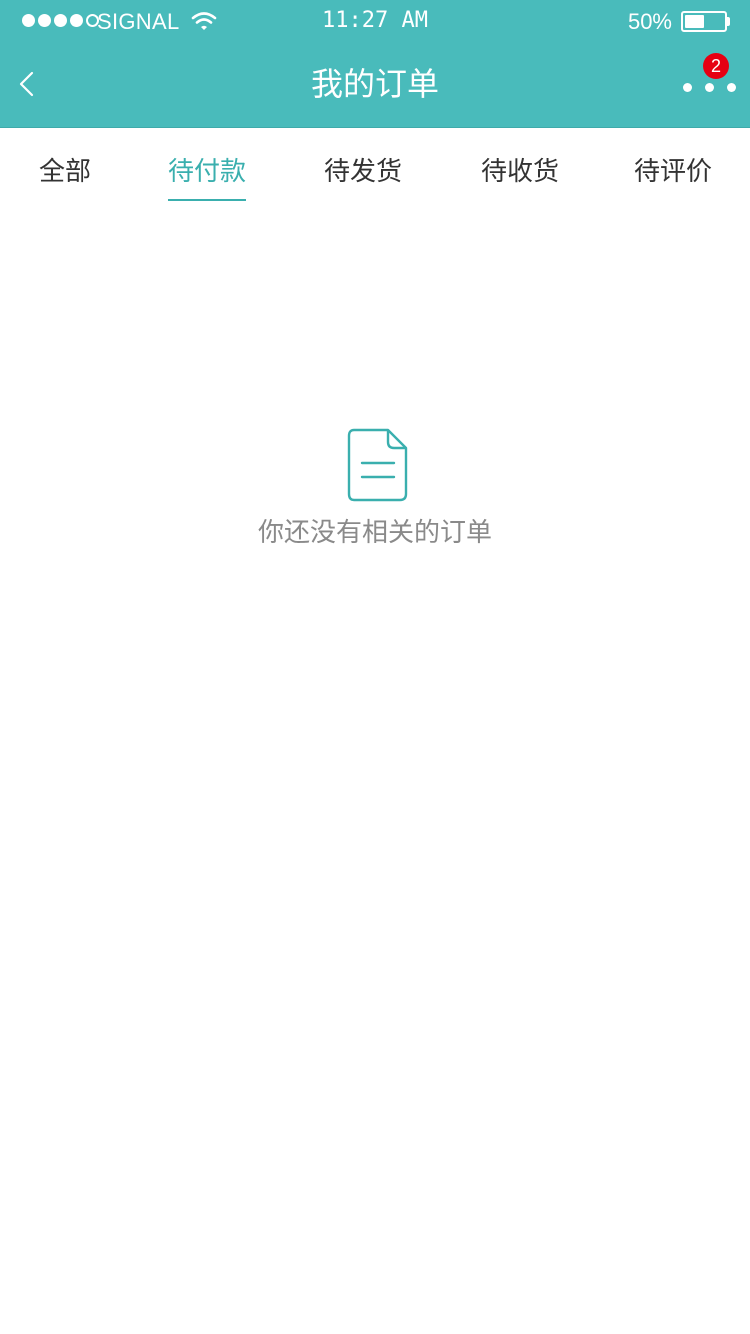 This screenshot has width=750, height=1334. I want to click on battery-fill, so click(694, 21).